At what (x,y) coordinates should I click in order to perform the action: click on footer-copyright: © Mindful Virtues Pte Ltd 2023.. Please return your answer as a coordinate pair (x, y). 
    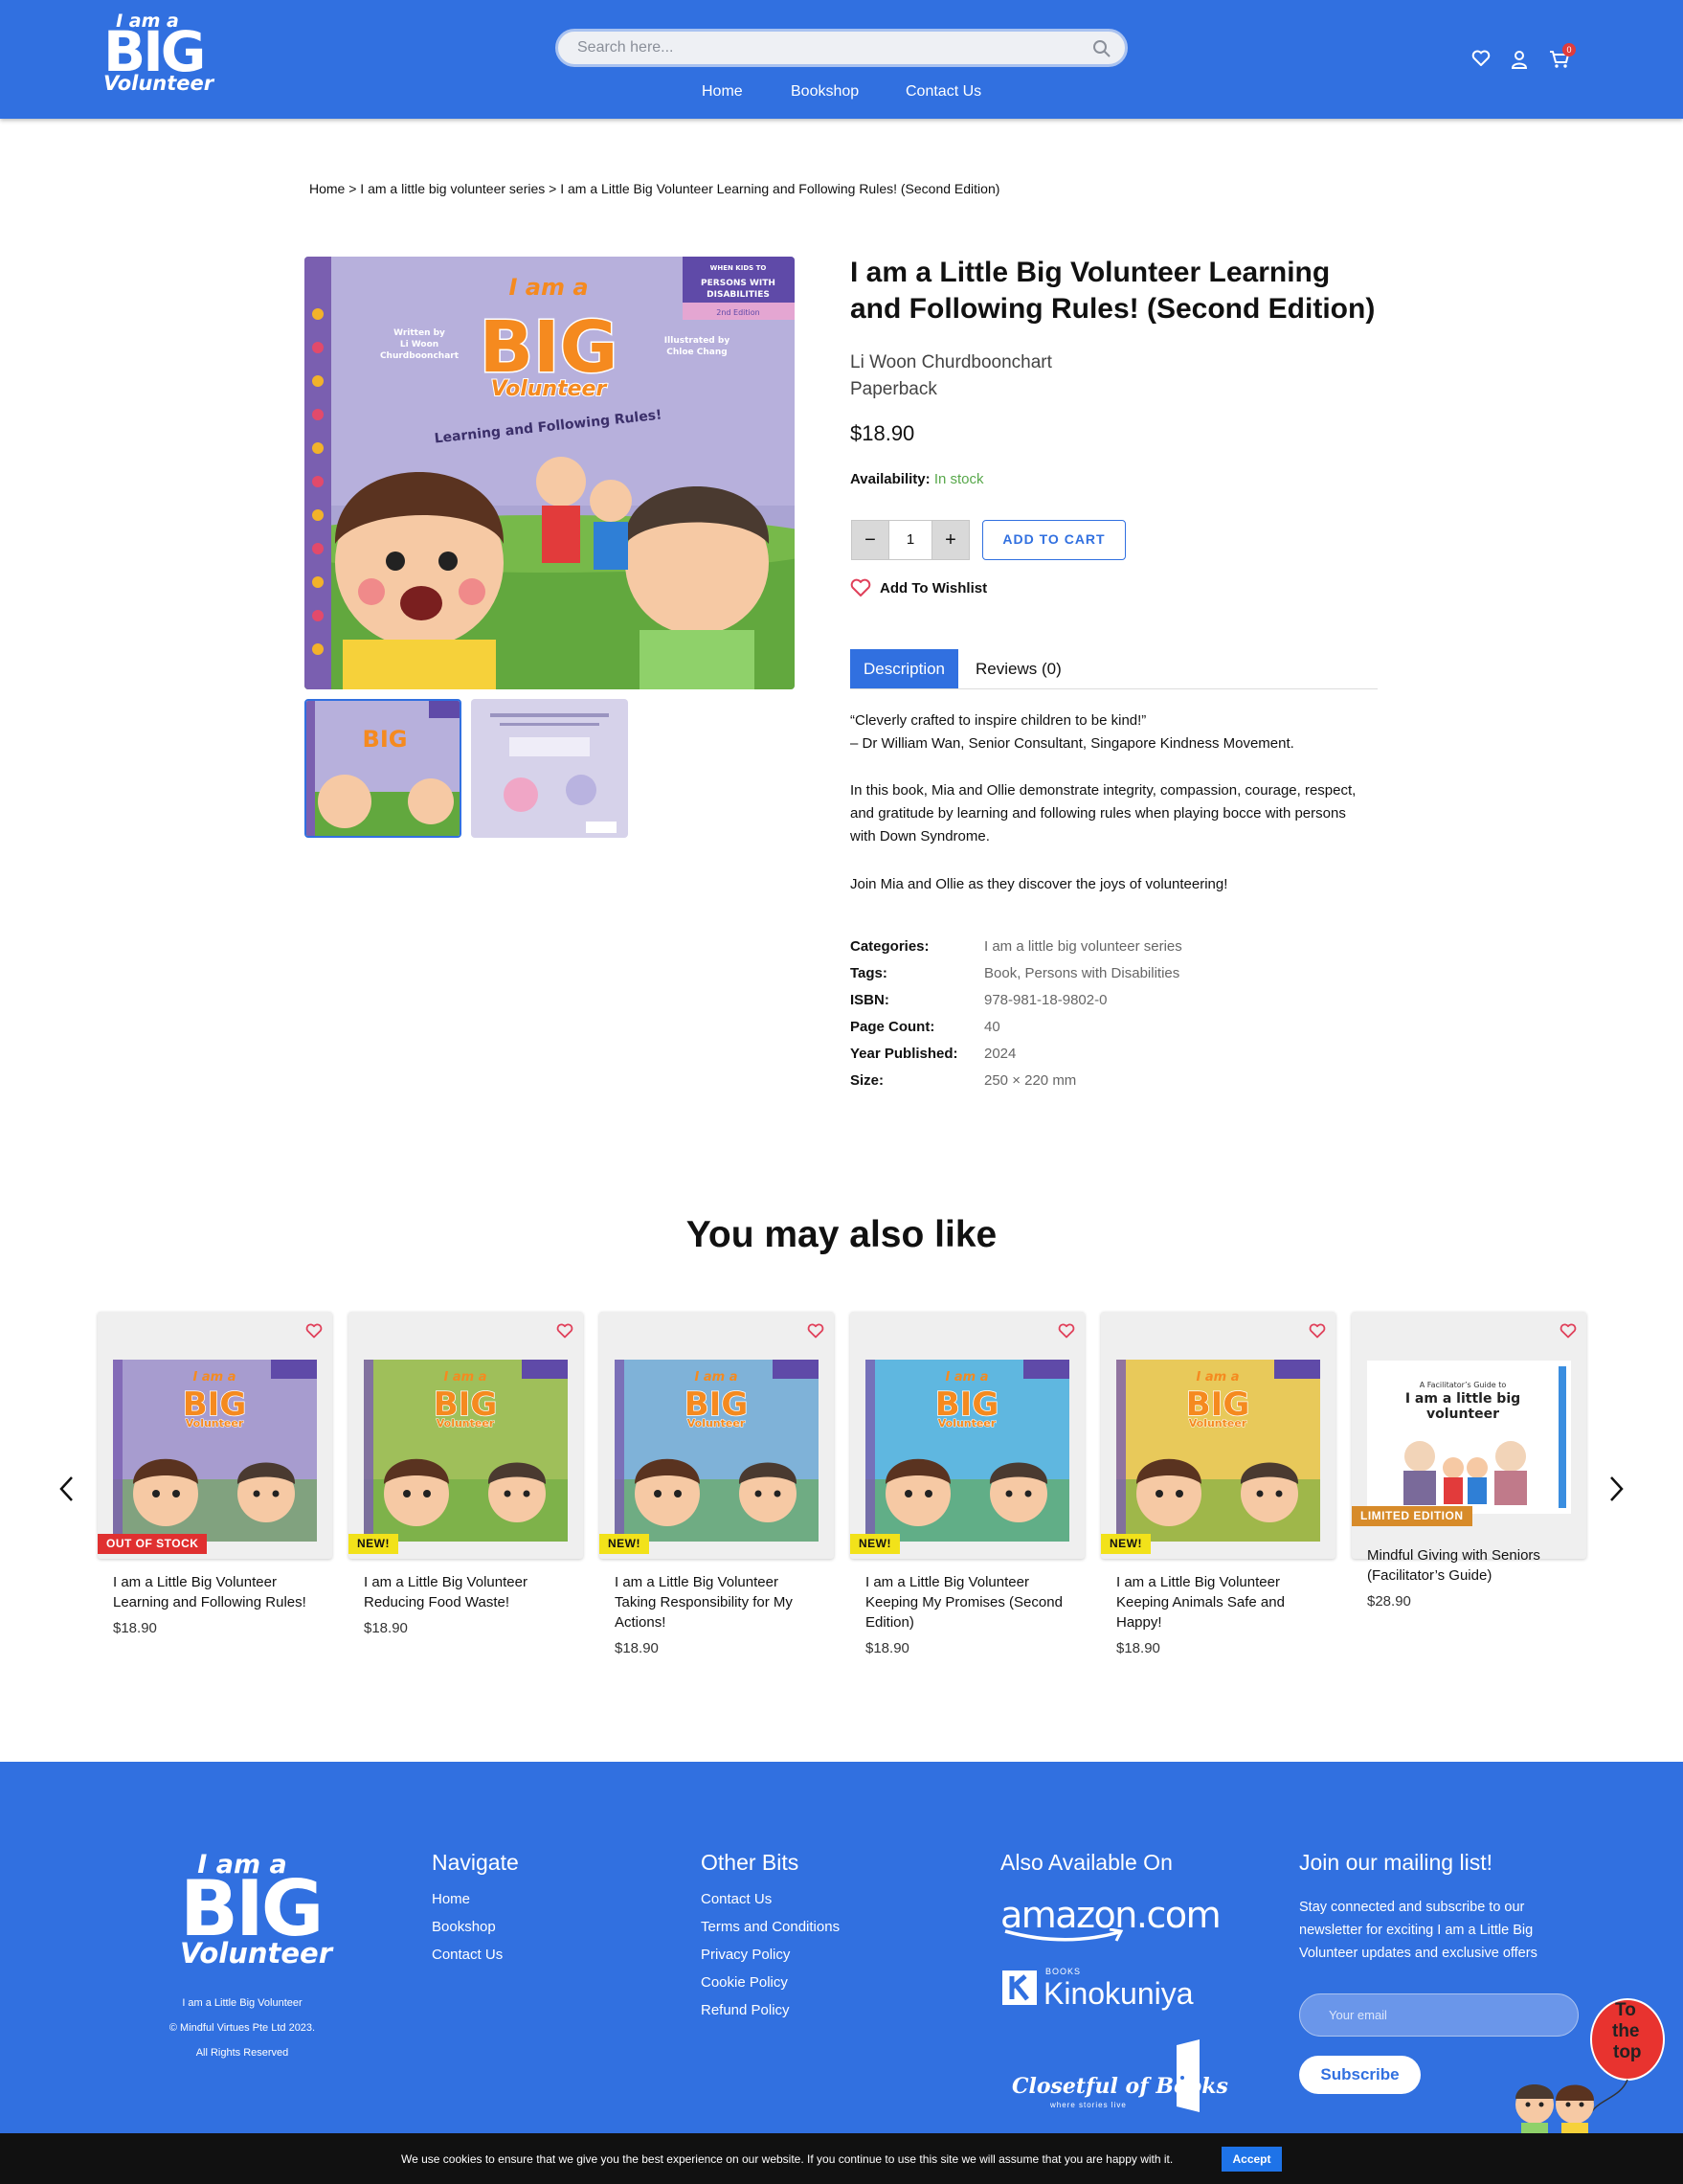
    Looking at the image, I should click on (242, 2028).